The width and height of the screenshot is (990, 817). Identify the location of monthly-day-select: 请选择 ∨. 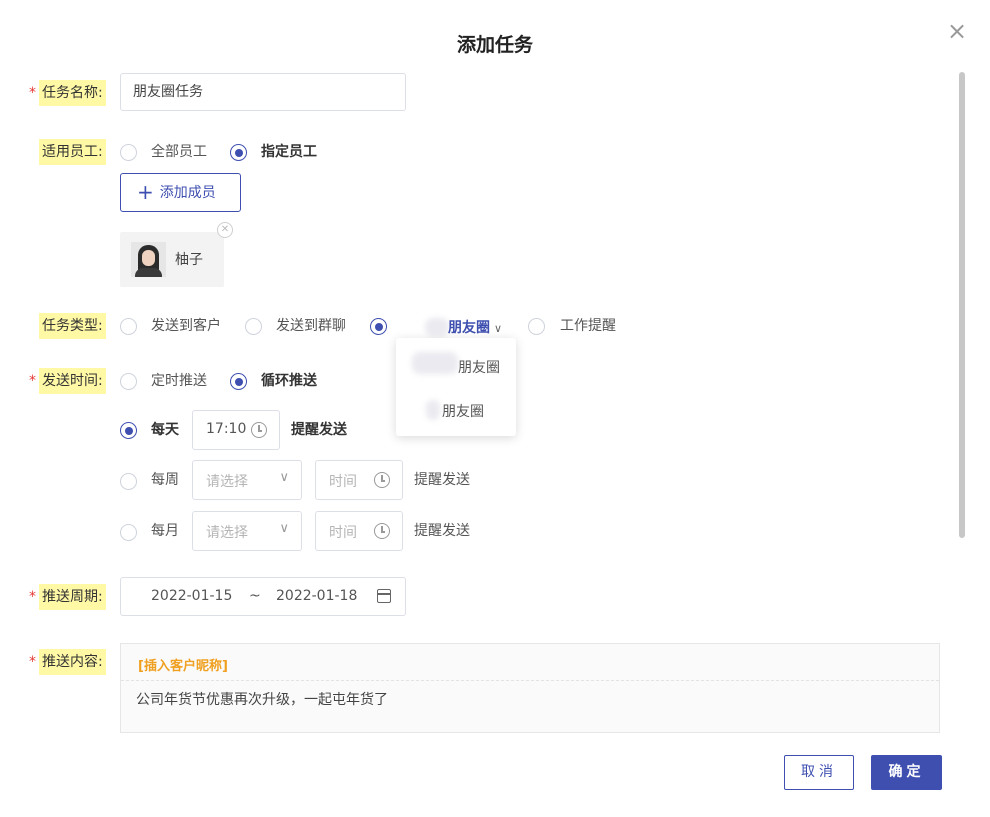
(247, 531).